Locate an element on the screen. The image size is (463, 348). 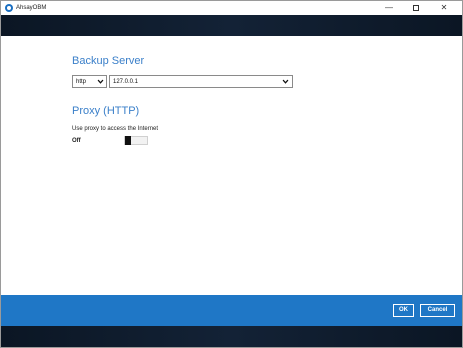
cancel-button: Cancel is located at coordinates (437, 310).